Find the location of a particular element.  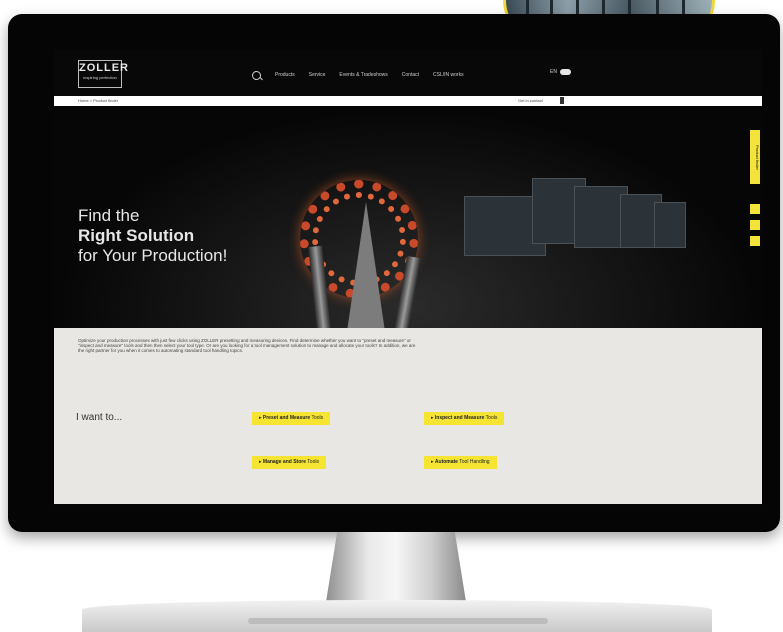

inspect-measure-button: ▸ Inspect and Measure Tools is located at coordinates (464, 418).